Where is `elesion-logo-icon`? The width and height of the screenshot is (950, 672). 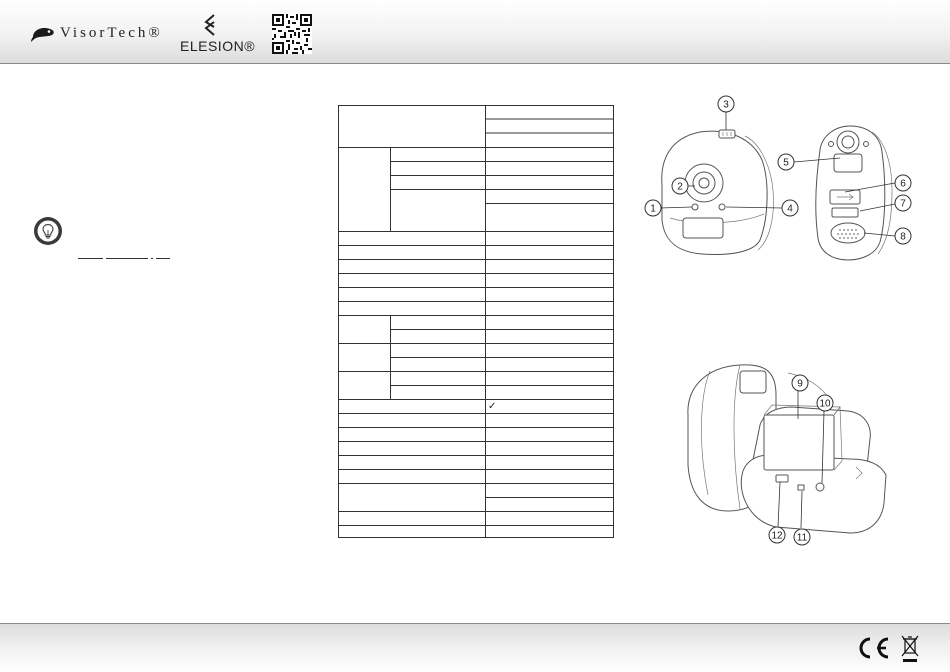
elesion-logo-icon is located at coordinates (209, 25).